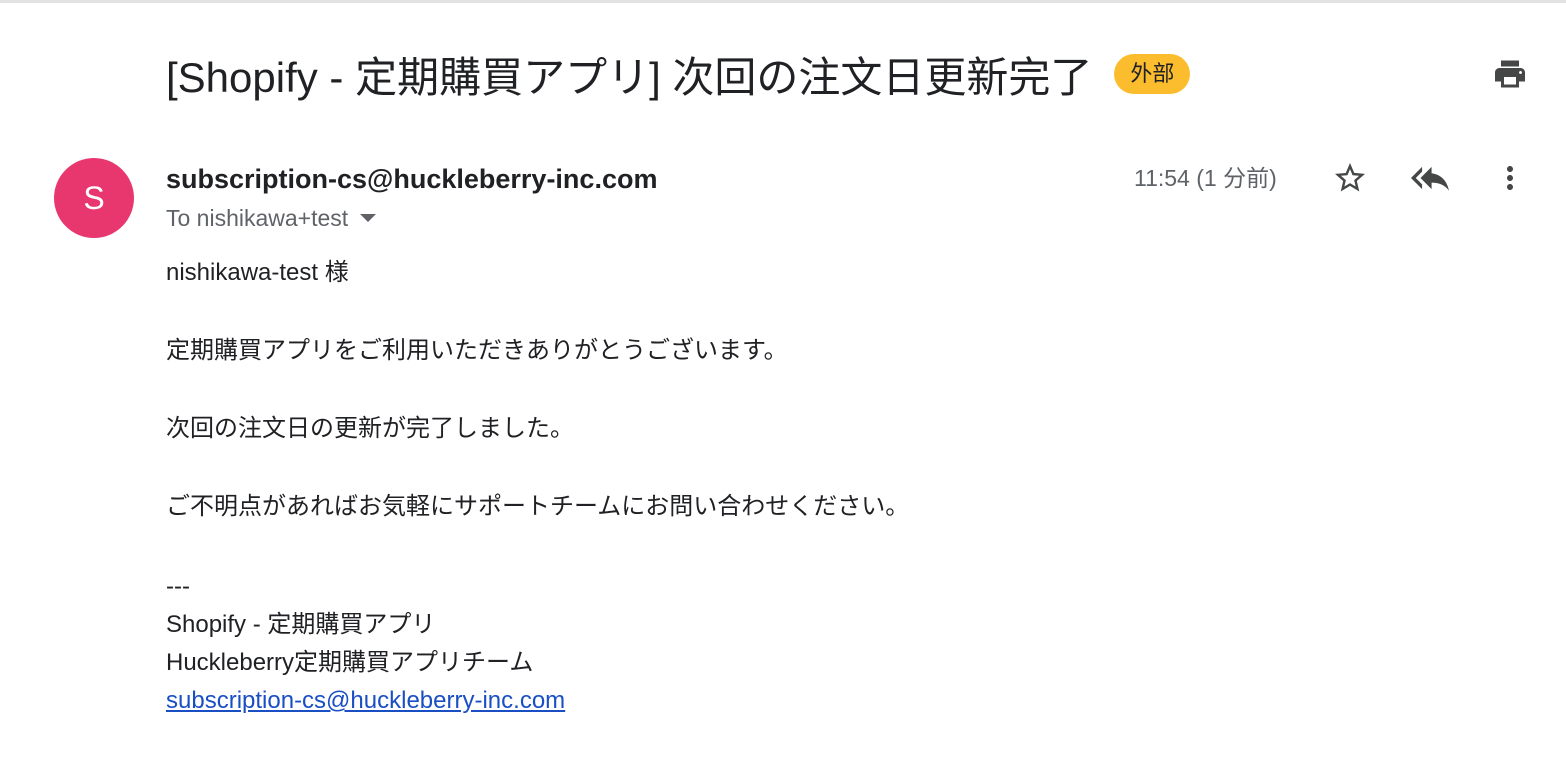 Image resolution: width=1566 pixels, height=784 pixels. Describe the element at coordinates (94, 198) in the screenshot. I see `sender-avatar: S` at that location.